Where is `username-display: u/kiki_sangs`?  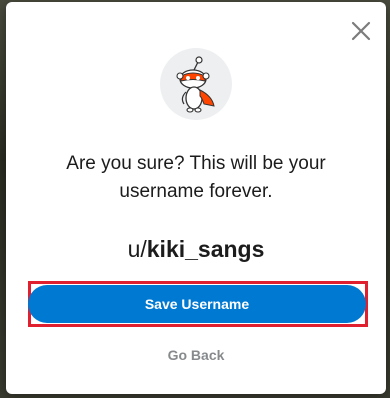
username-display: u/kiki_sangs is located at coordinates (196, 249).